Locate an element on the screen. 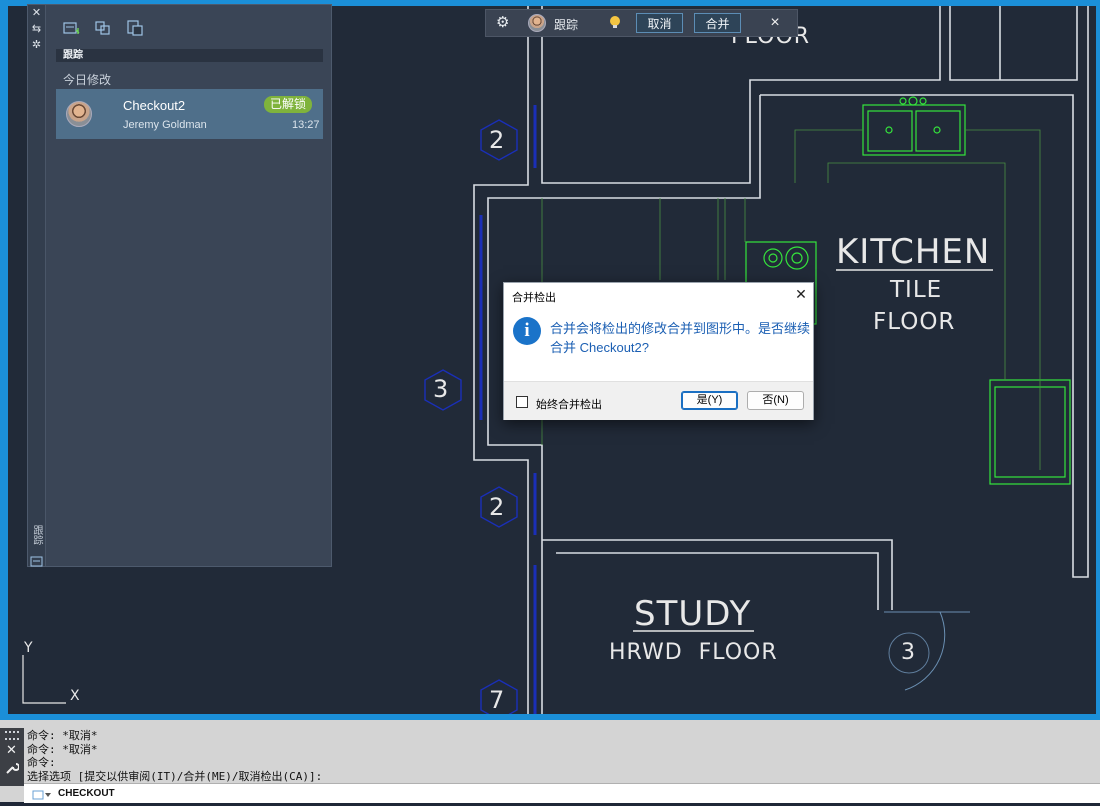 Image resolution: width=1100 pixels, height=806 pixels. autohide-icon: ⇆ is located at coordinates (36, 29).